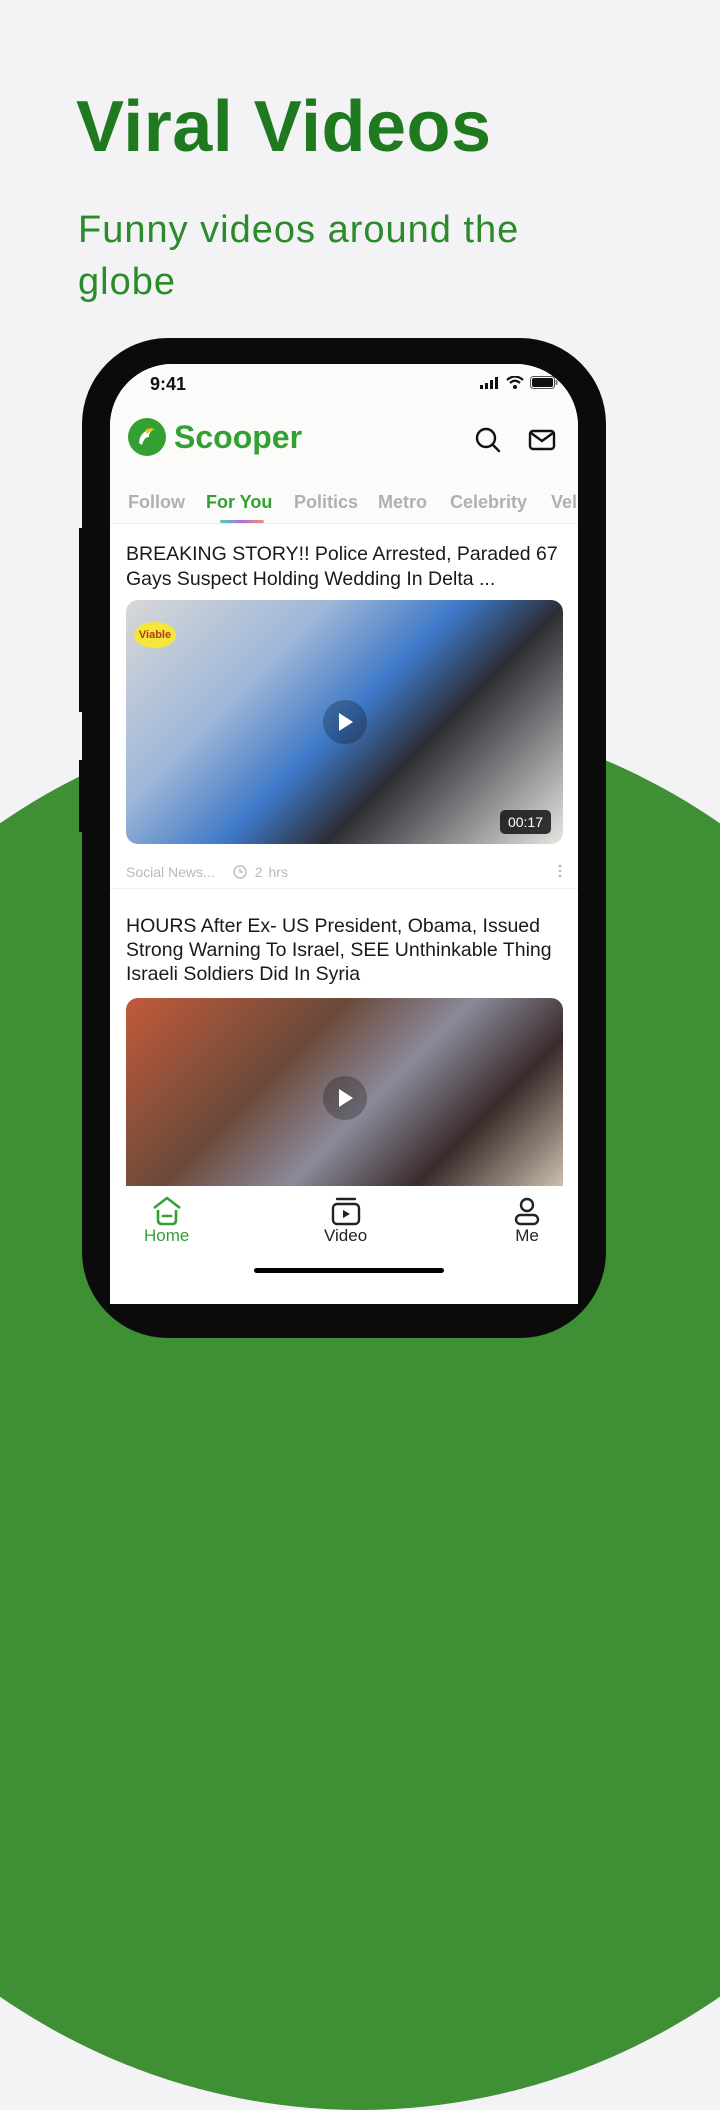  Describe the element at coordinates (488, 502) in the screenshot. I see `tab-celebrity: Celebrity` at that location.